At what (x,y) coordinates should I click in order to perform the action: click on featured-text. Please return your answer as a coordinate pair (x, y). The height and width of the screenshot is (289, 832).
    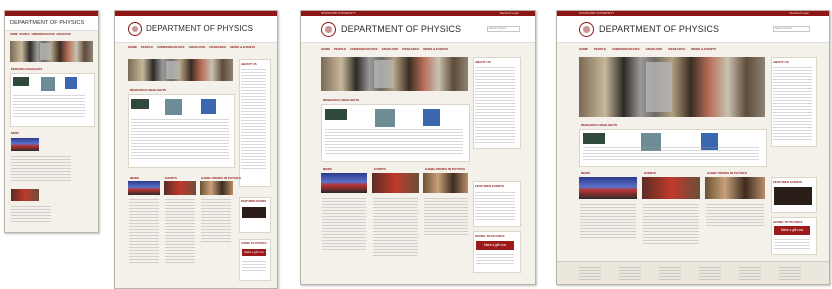
    Looking at the image, I should click on (495, 206).